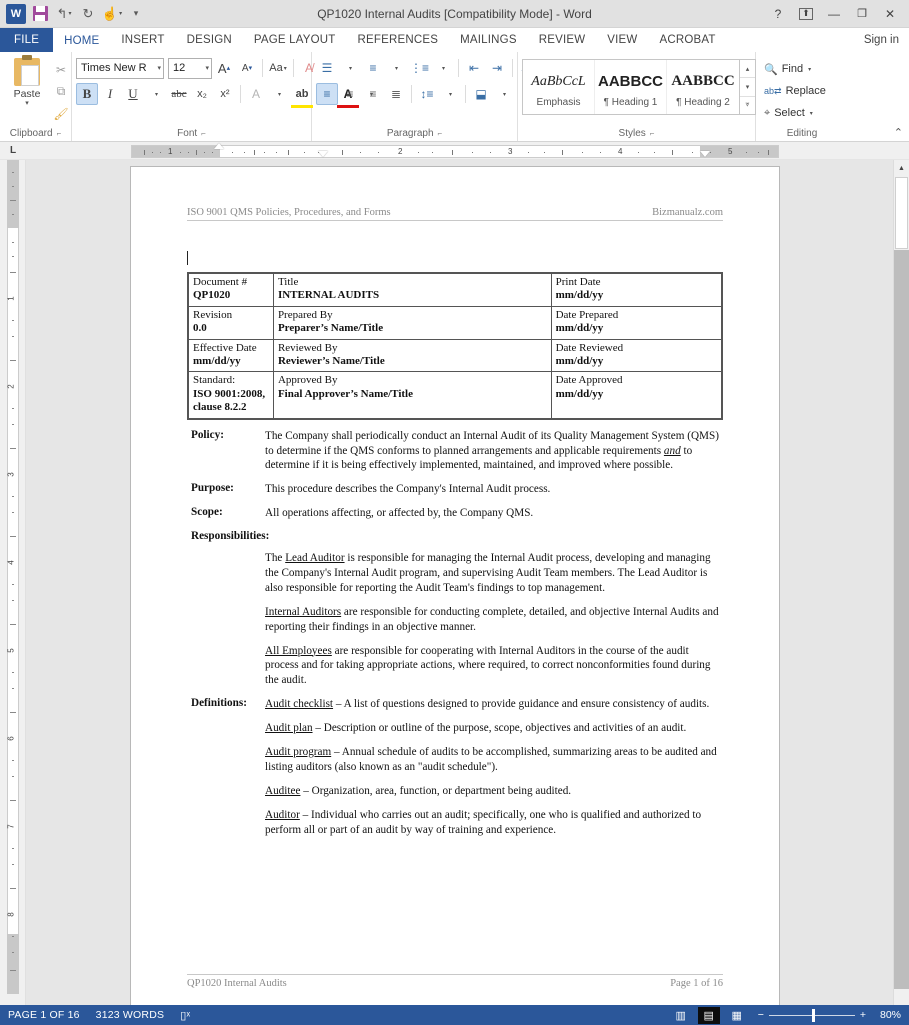  I want to click on horizontal-ruler: L 1 2 3 4 5, so click(454, 151).